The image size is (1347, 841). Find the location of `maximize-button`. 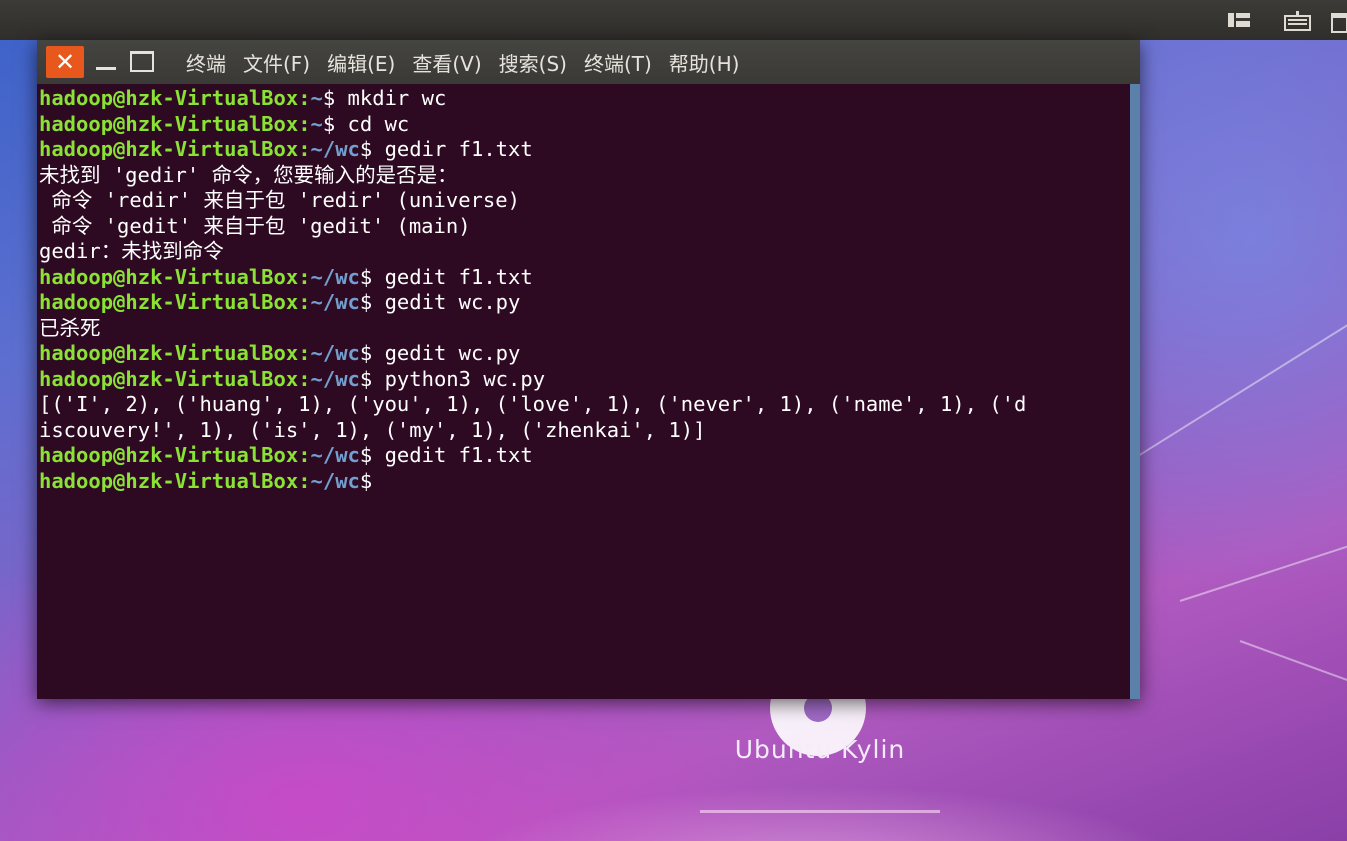

maximize-button is located at coordinates (142, 61).